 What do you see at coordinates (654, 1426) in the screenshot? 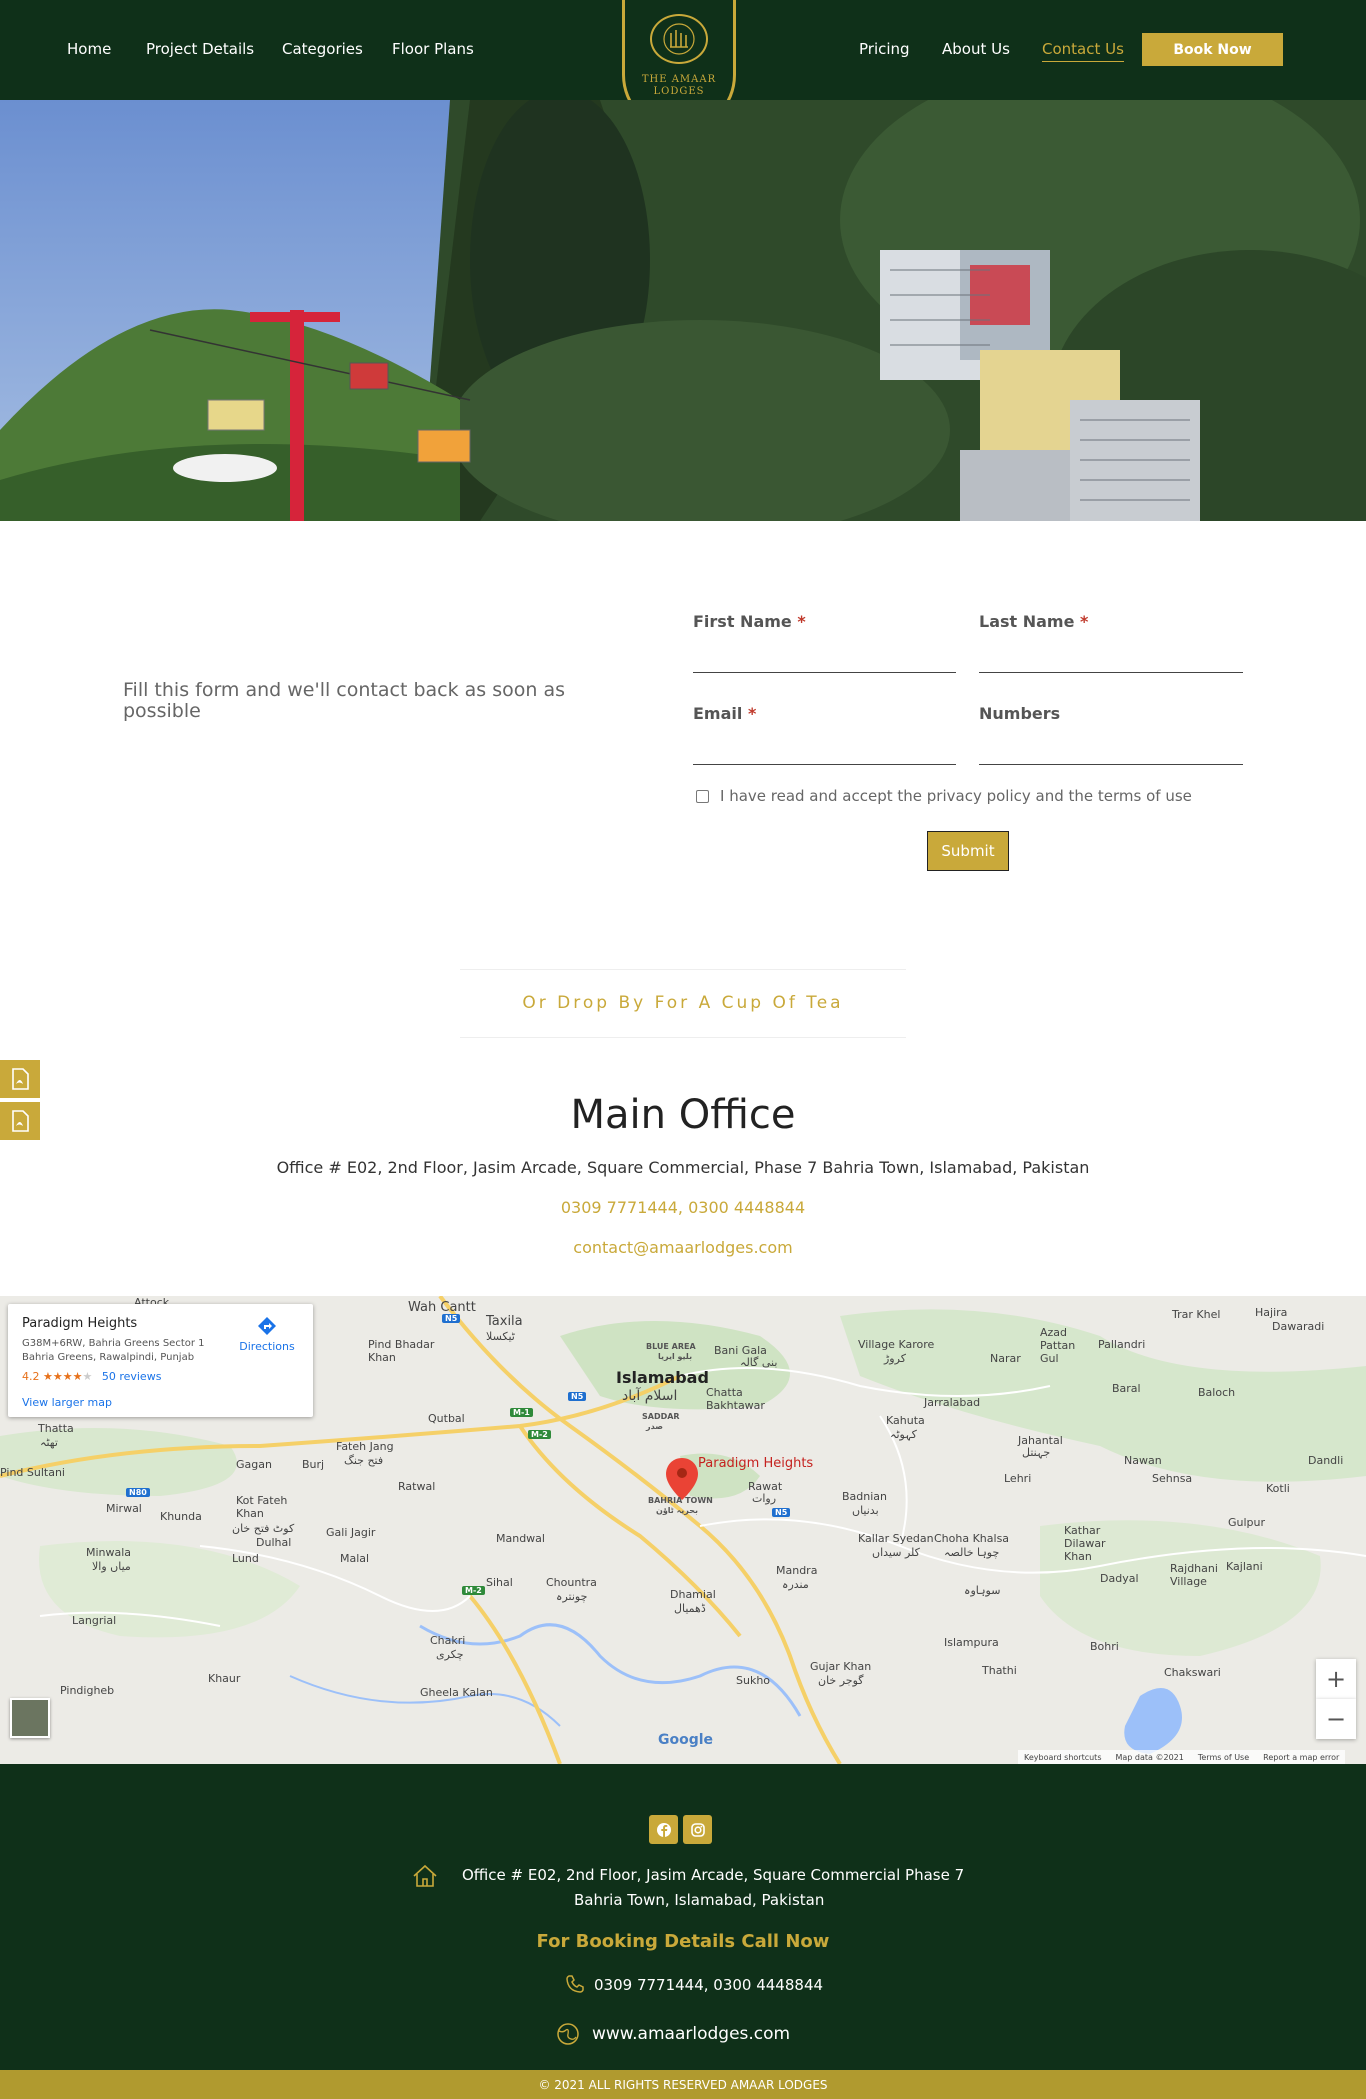
I see `map-label-saddar-ur: صدر` at bounding box center [654, 1426].